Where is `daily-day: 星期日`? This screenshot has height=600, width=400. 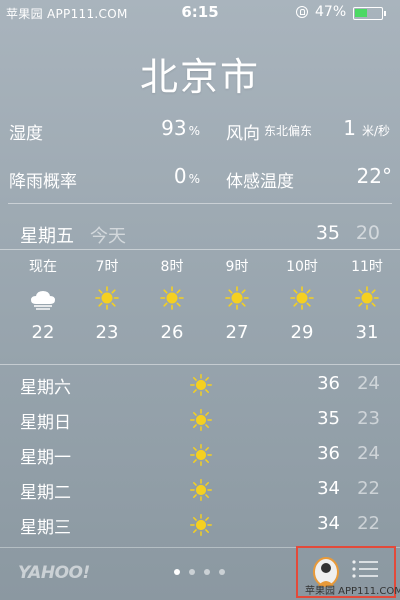 daily-day: 星期日 is located at coordinates (45, 423).